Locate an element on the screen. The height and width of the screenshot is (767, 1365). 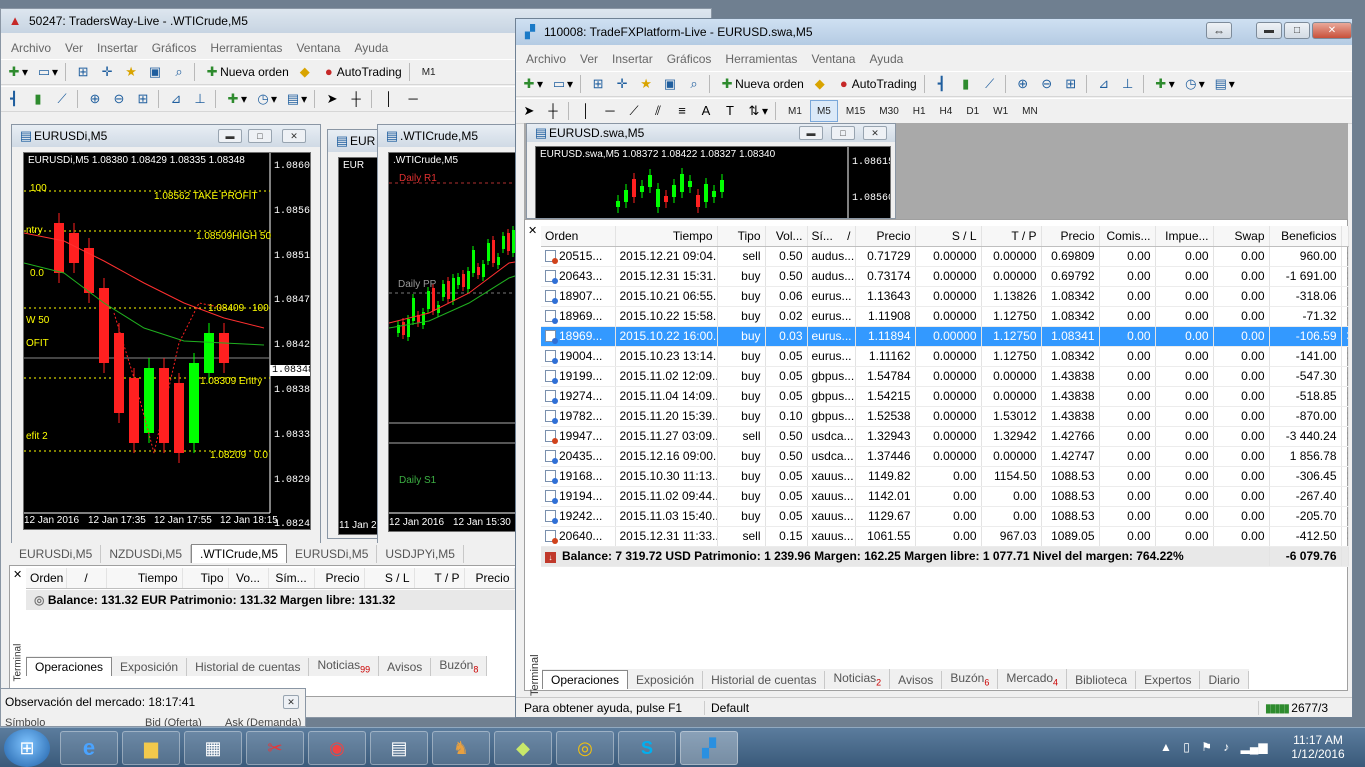
metaeditor-button: ◆ is located at coordinates (305, 72).